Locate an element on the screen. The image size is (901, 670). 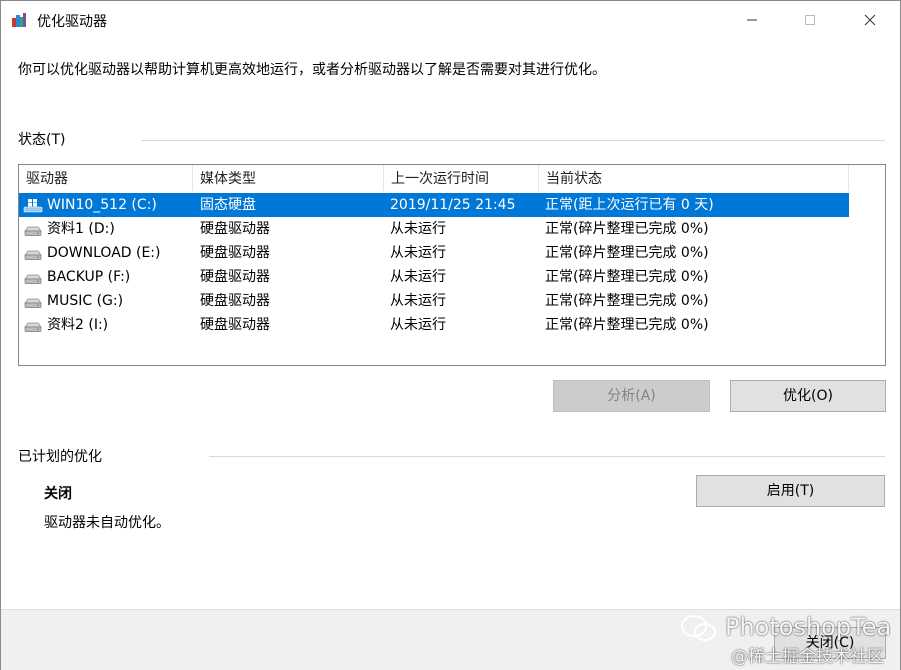
status-divider is located at coordinates (513, 140).